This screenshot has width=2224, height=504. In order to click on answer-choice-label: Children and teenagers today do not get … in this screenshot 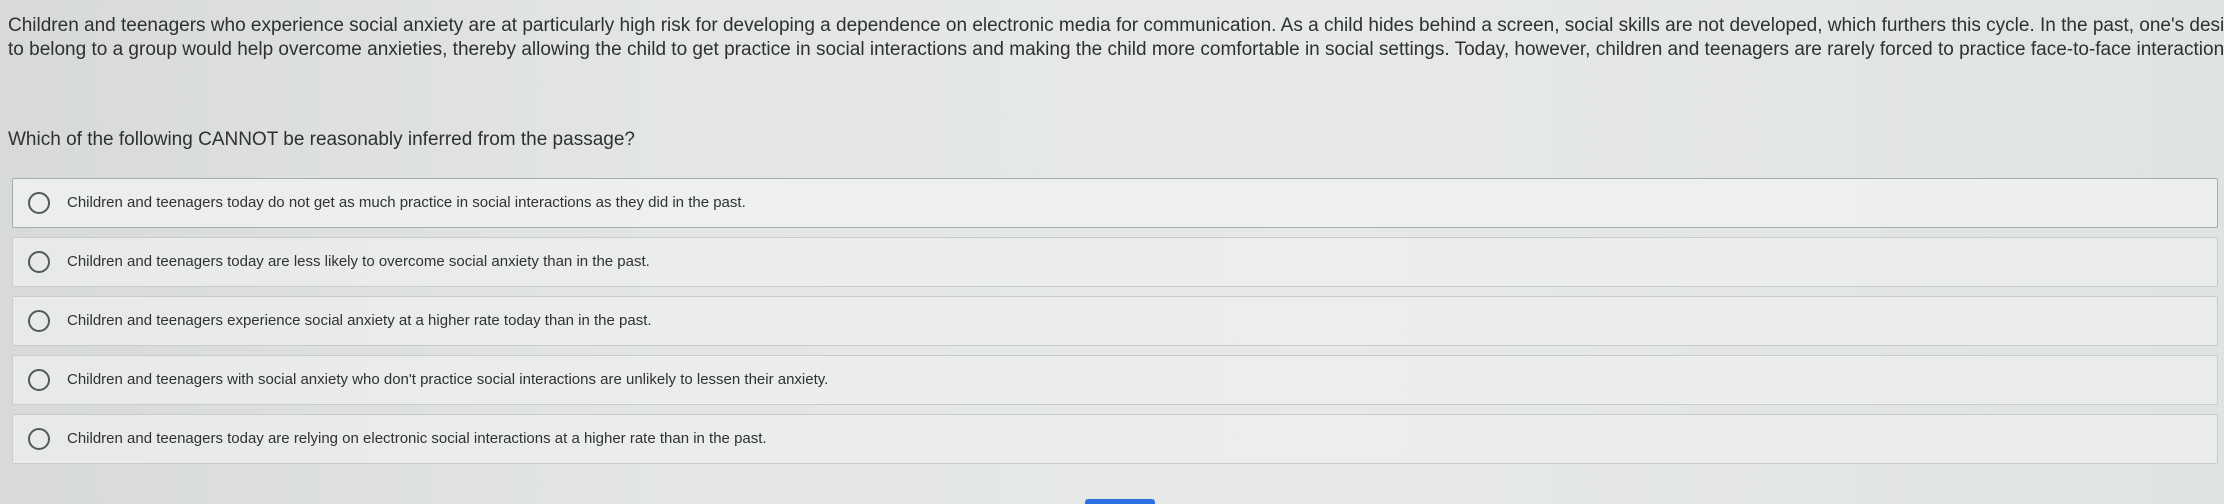, I will do `click(406, 202)`.